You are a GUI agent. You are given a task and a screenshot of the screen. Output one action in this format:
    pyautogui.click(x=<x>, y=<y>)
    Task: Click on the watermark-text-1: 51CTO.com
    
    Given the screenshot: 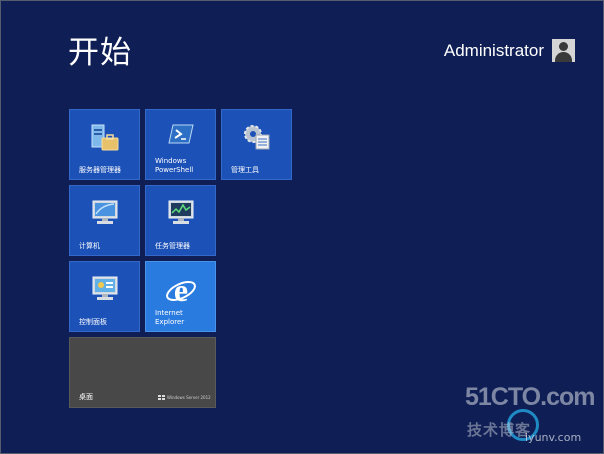 What is the action you would take?
    pyautogui.click(x=530, y=397)
    